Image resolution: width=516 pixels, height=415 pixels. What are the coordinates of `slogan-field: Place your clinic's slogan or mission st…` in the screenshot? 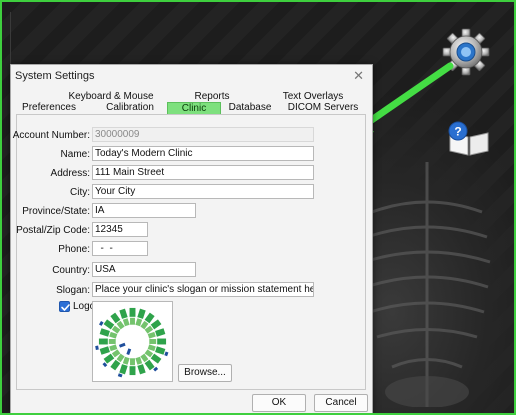 It's located at (203, 289).